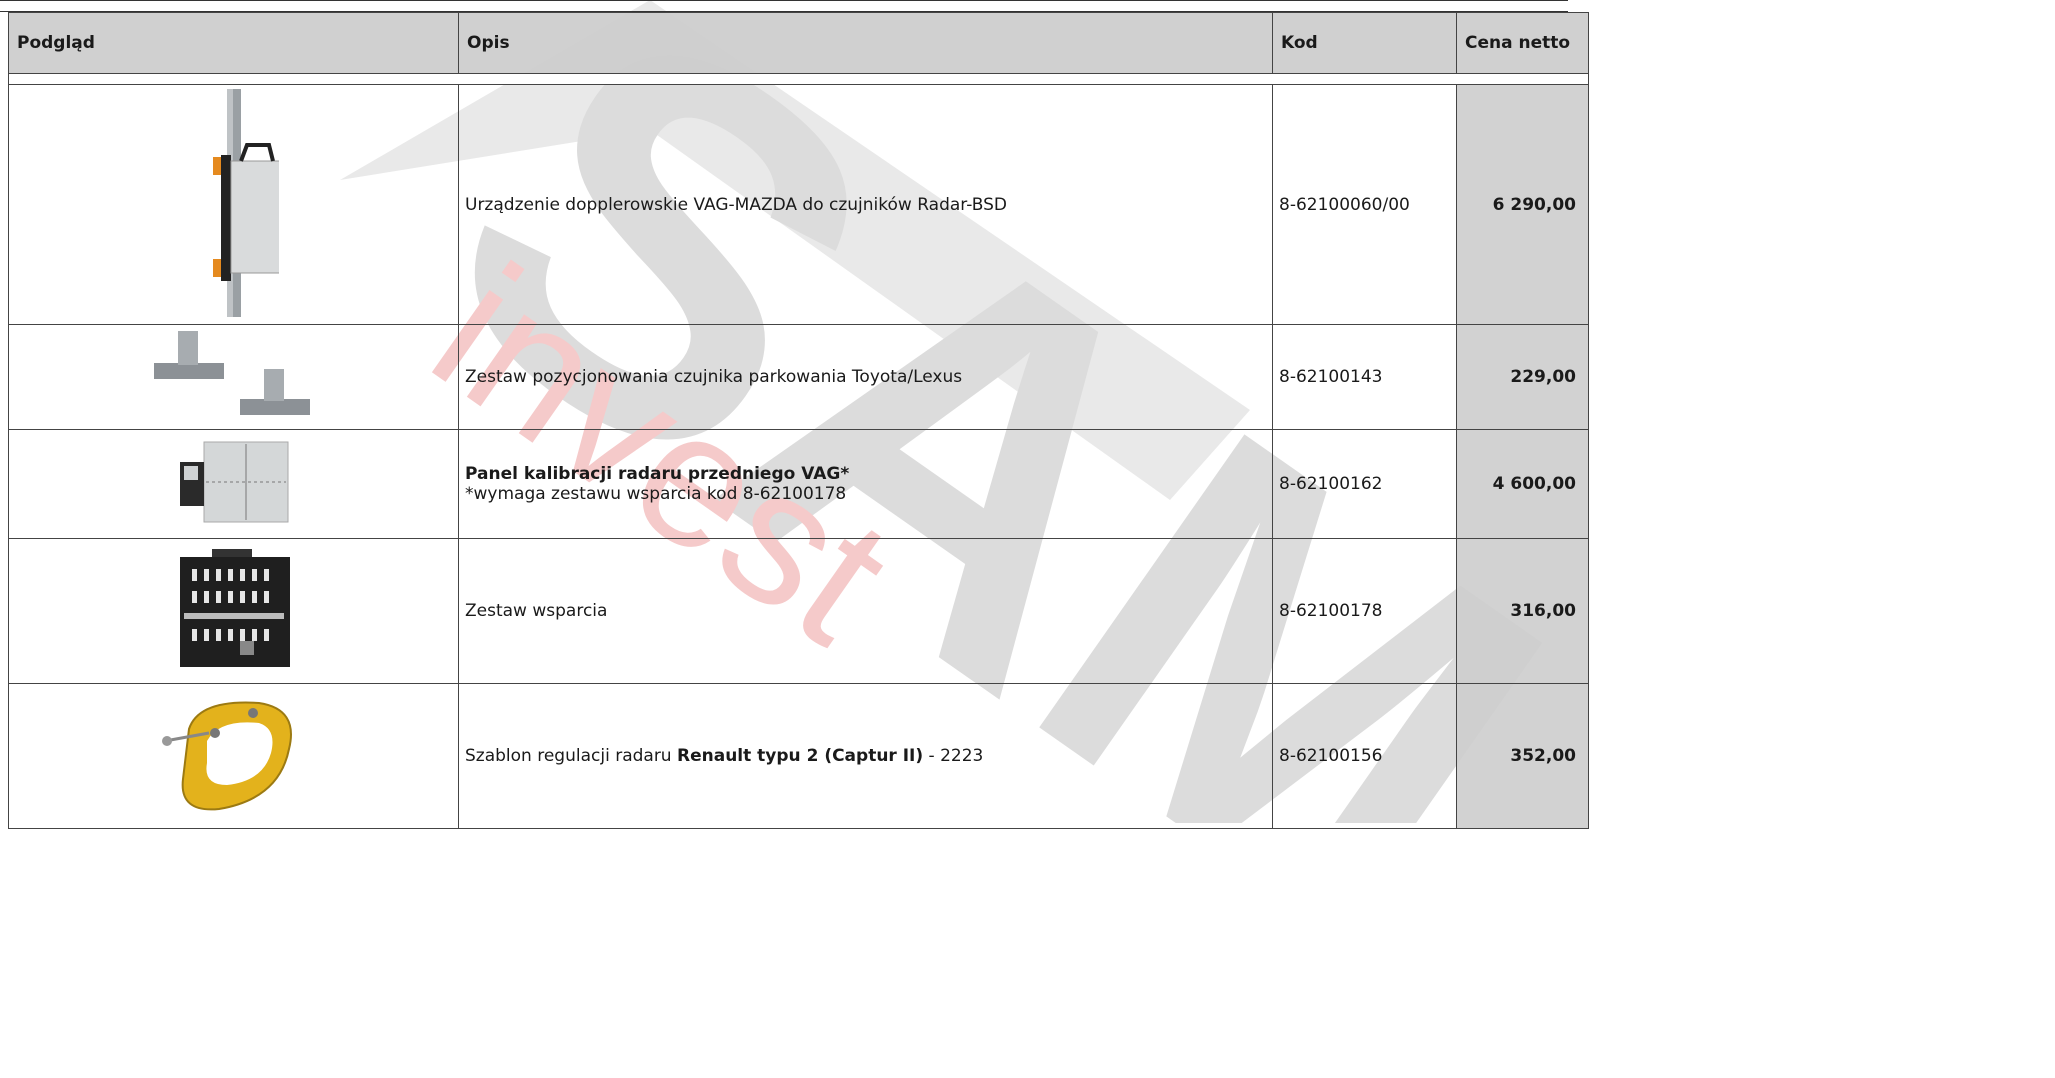  What do you see at coordinates (1522, 43) in the screenshot?
I see `header-price: Cena netto` at bounding box center [1522, 43].